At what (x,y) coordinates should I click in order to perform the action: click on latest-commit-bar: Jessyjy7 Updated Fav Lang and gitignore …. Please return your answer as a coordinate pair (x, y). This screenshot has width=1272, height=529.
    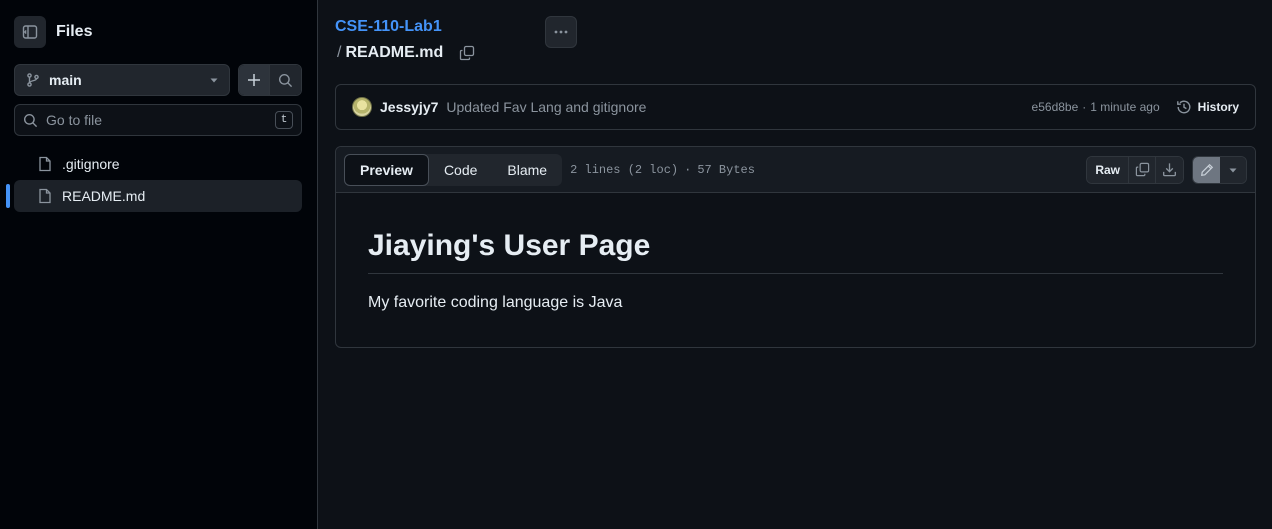
    Looking at the image, I should click on (795, 107).